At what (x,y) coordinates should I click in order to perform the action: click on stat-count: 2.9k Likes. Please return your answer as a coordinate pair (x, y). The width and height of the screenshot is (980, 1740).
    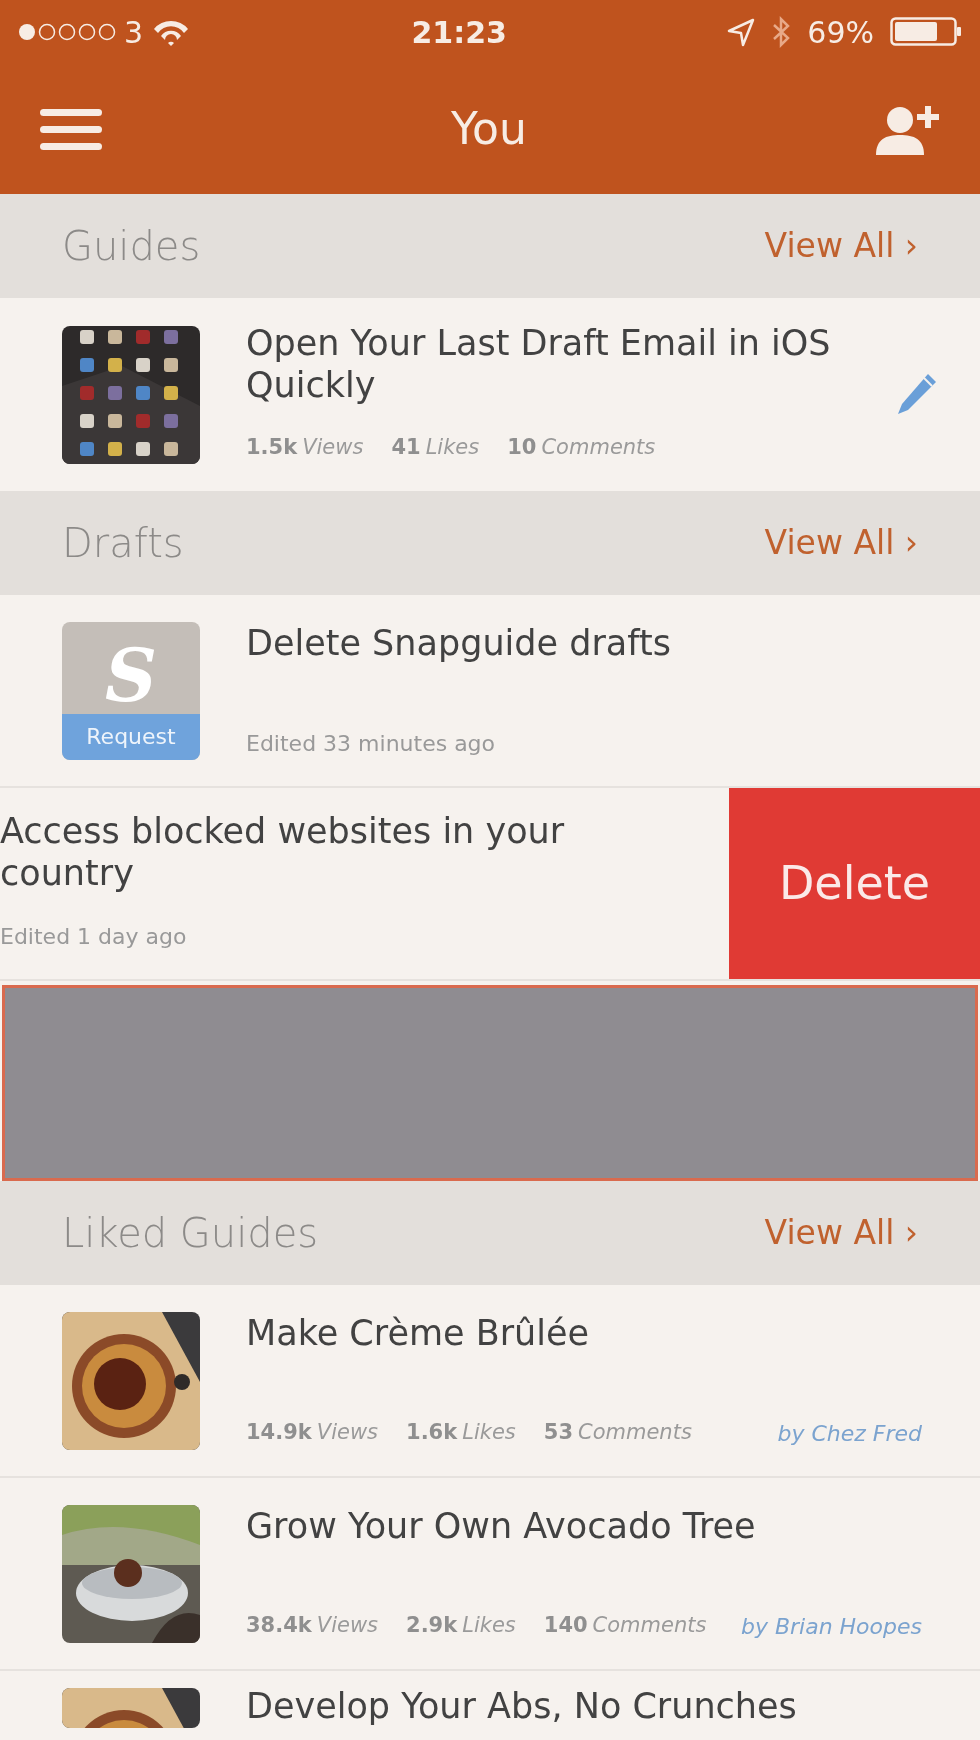
    Looking at the image, I should click on (461, 1626).